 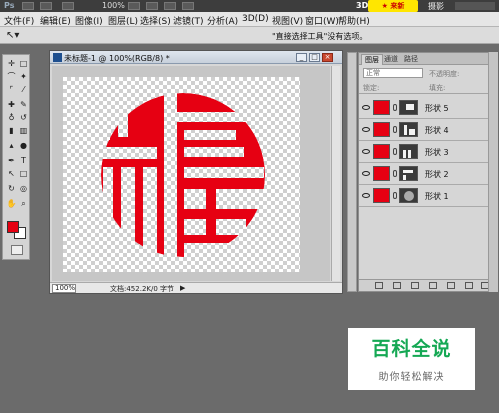 What do you see at coordinates (64, 288) in the screenshot?
I see `zoom-field: 100%` at bounding box center [64, 288].